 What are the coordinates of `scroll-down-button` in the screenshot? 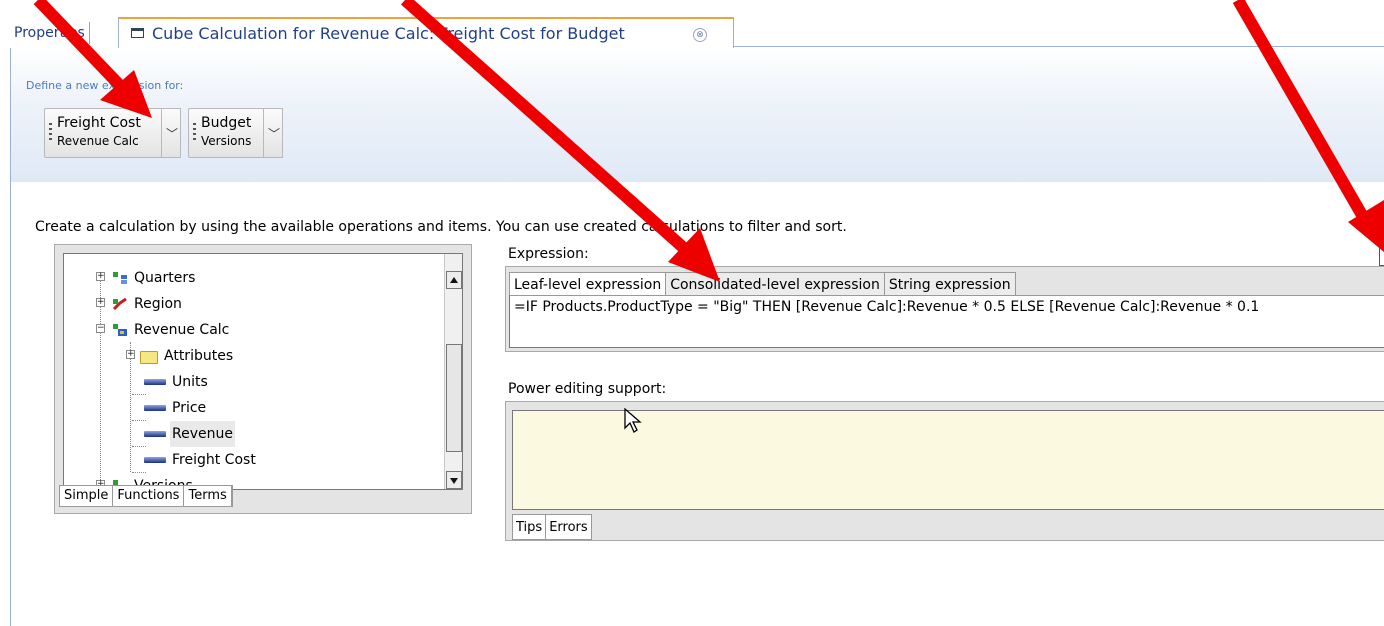 It's located at (454, 480).